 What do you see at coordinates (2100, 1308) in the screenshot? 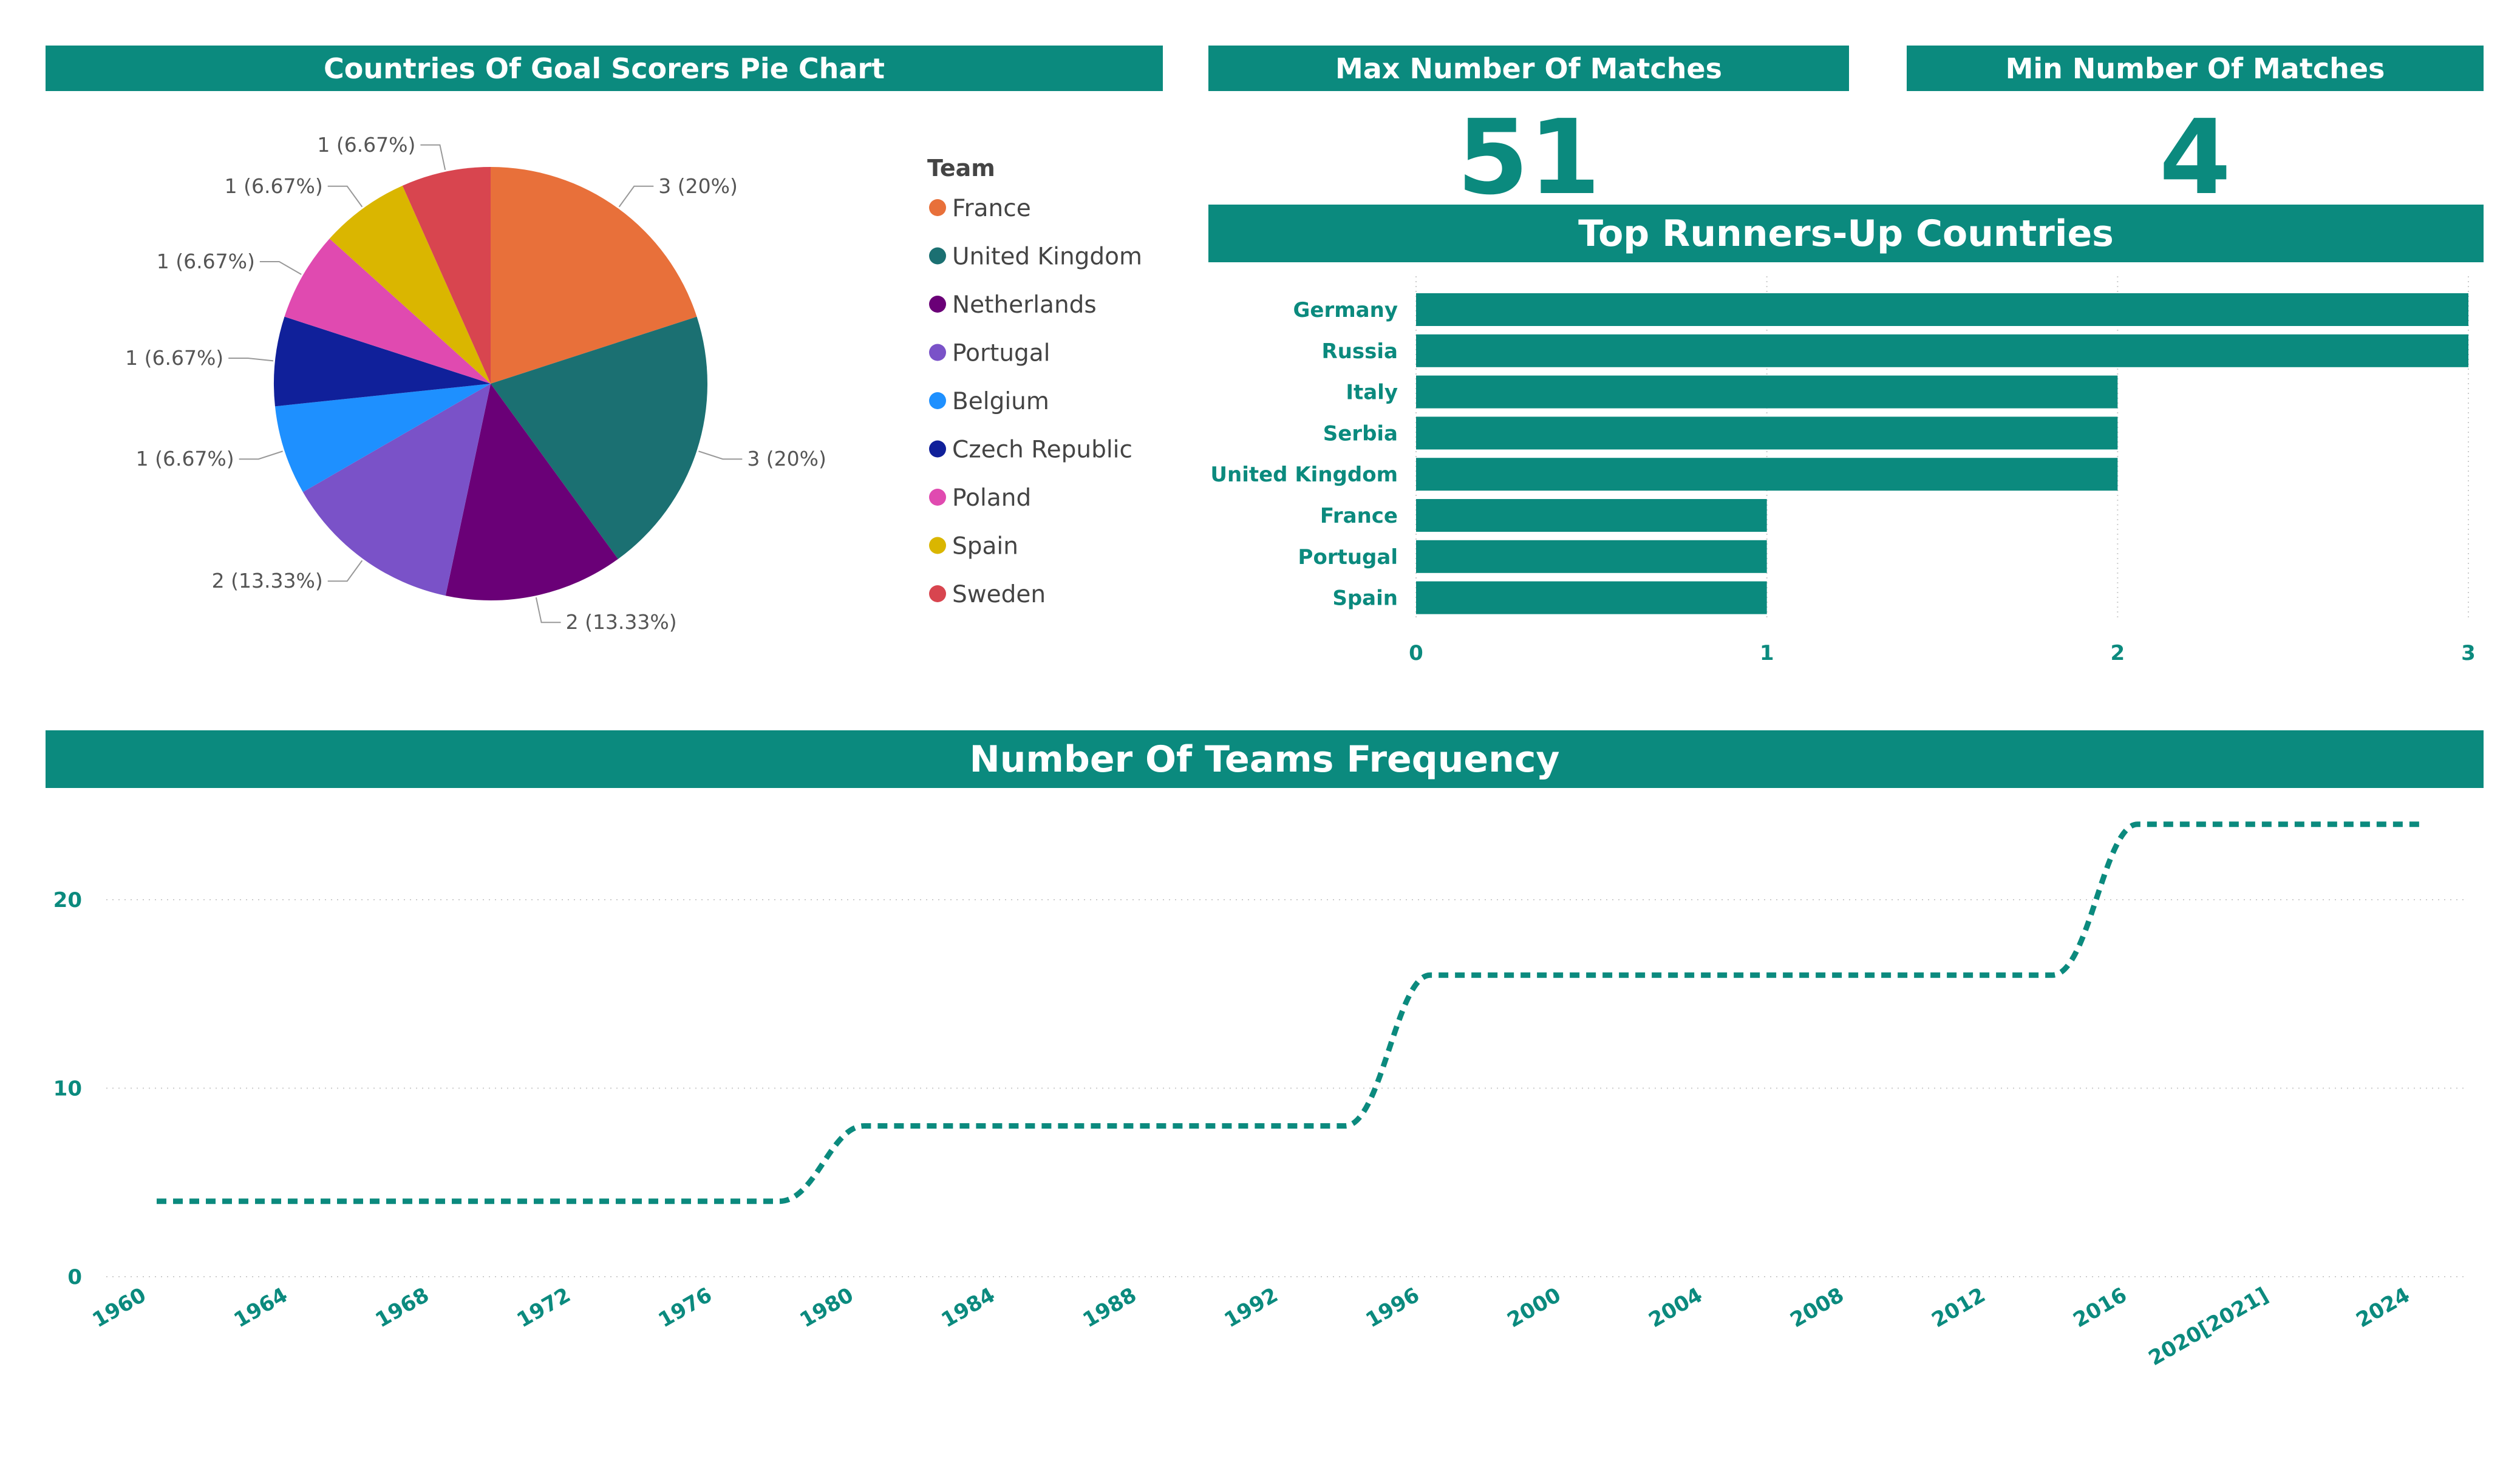
I see `line-x-tick: 2016` at bounding box center [2100, 1308].